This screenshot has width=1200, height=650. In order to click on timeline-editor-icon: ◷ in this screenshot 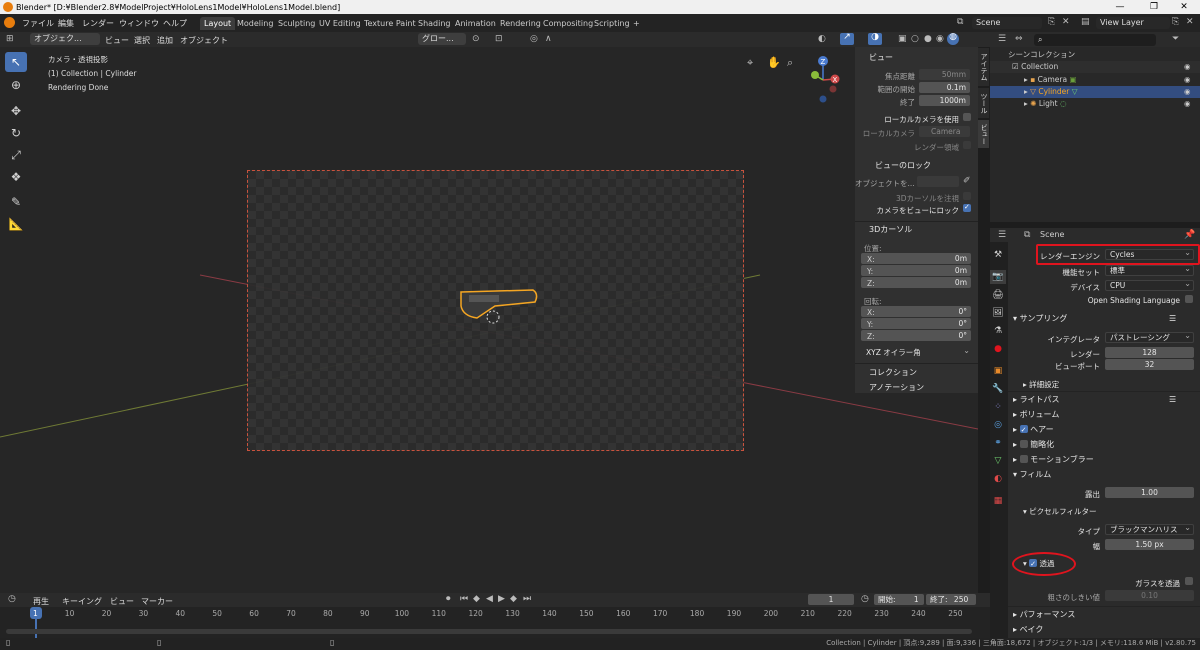, I will do `click(12, 599)`.